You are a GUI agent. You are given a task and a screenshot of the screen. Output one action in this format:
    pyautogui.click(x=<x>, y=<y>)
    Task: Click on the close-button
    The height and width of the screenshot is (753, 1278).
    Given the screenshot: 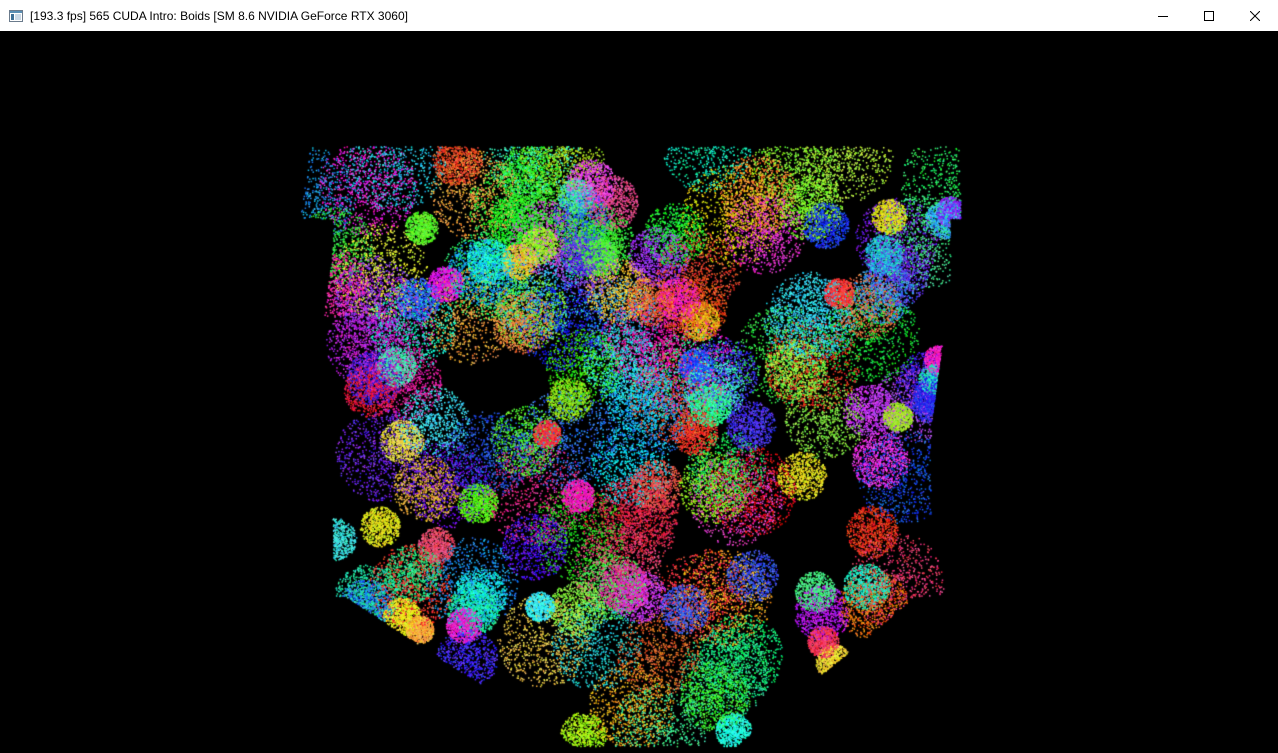 What is the action you would take?
    pyautogui.click(x=1255, y=15)
    